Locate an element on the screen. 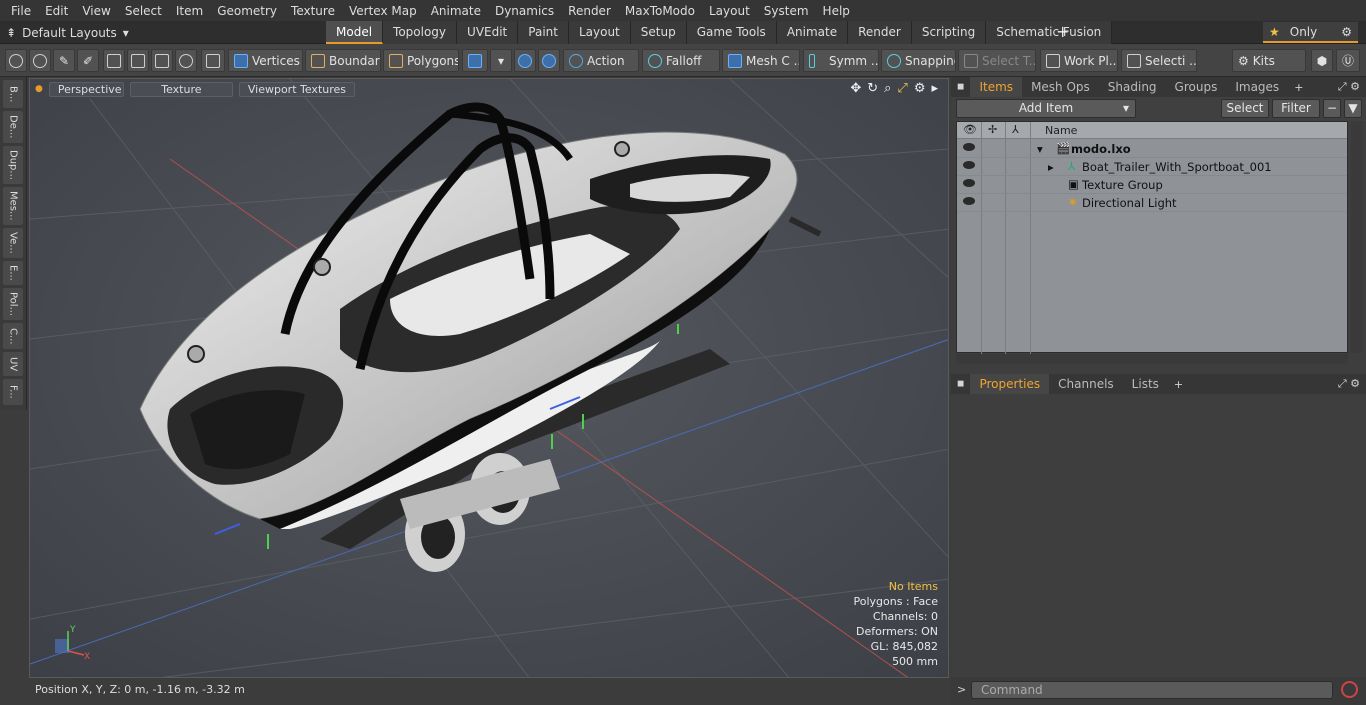 Image resolution: width=1366 pixels, height=705 pixels. tab-shading: Shading is located at coordinates (1132, 87).